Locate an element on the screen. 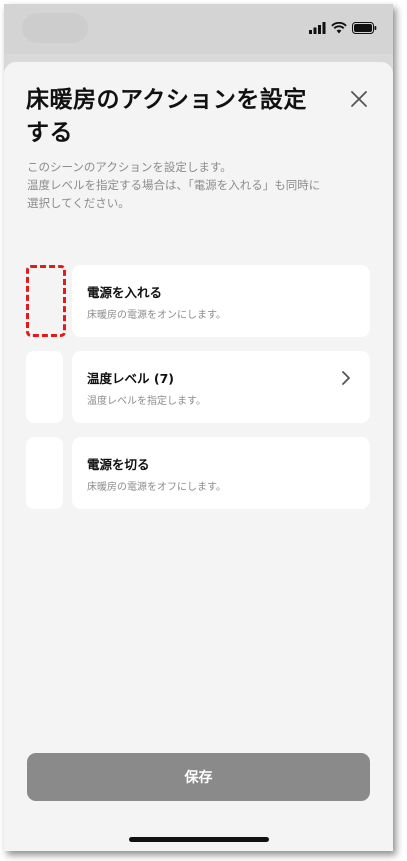 The image size is (407, 861). home-indicator is located at coordinates (199, 839).